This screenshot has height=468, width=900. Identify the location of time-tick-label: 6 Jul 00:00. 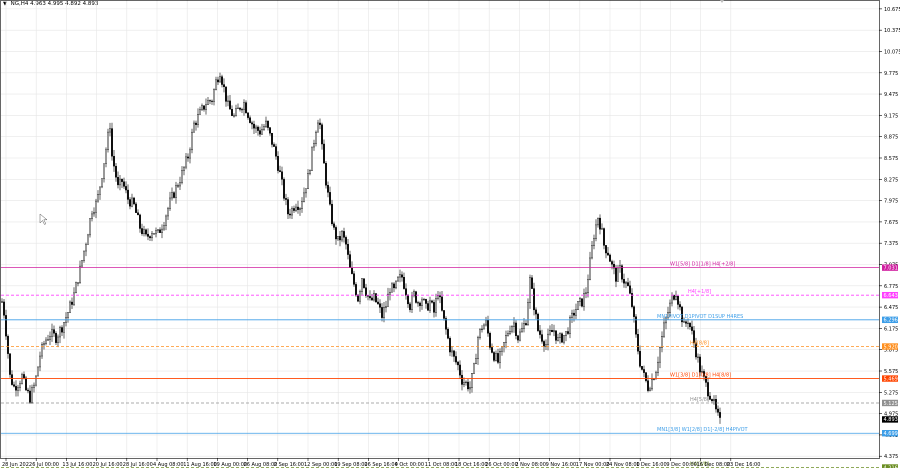
(45, 465).